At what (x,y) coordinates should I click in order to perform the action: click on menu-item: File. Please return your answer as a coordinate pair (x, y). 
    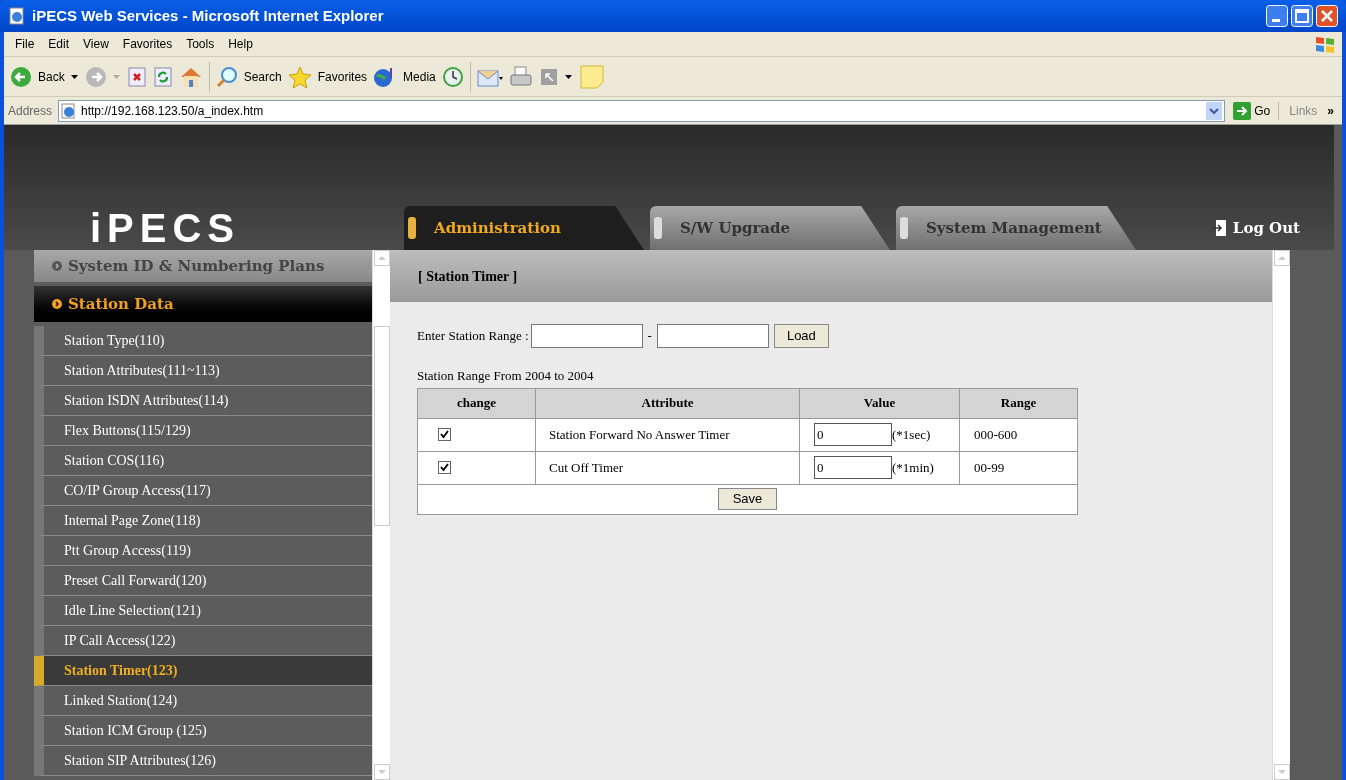
    Looking at the image, I should click on (25, 44).